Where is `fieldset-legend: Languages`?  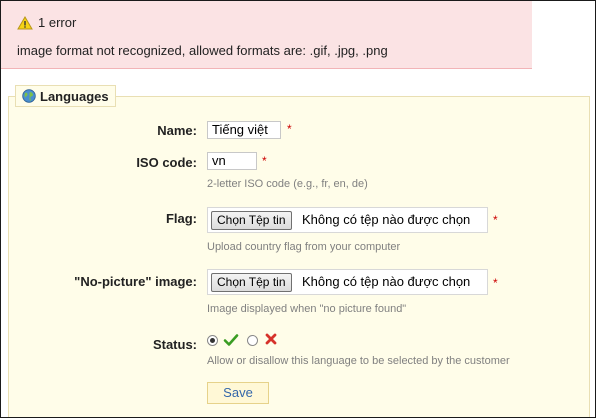
fieldset-legend: Languages is located at coordinates (65, 96).